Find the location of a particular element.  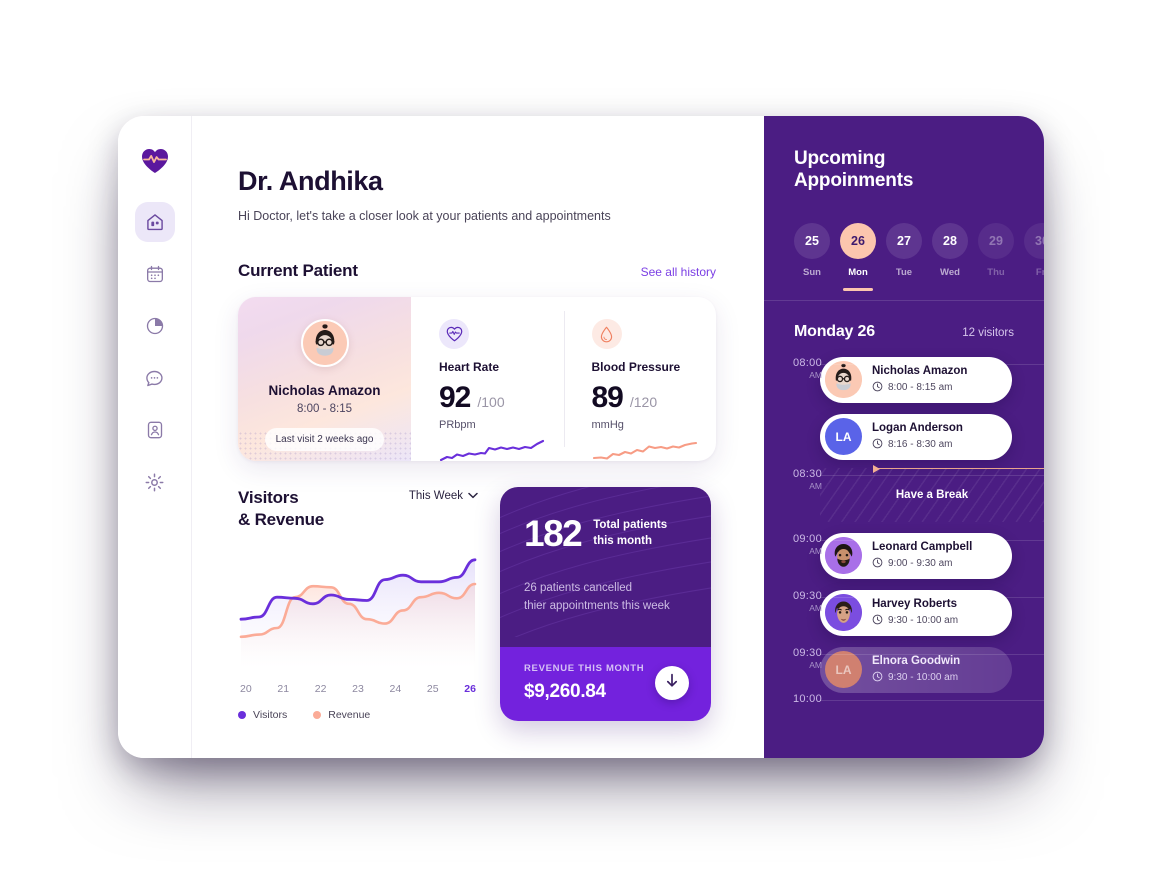

legend-dot is located at coordinates (317, 714).